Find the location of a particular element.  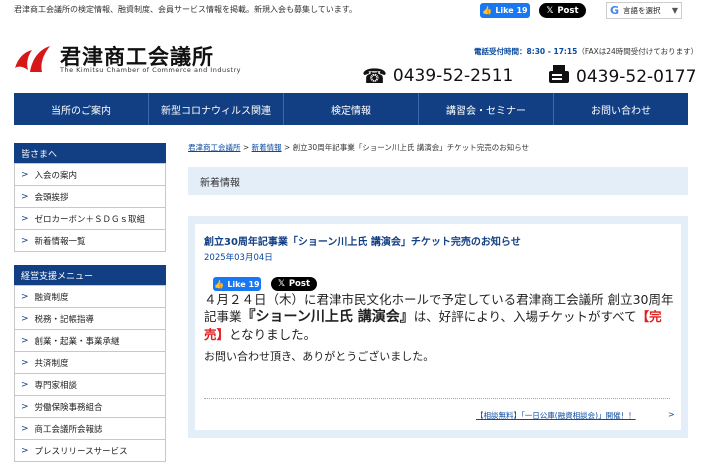

sidebar-item-press-release: > プレスリリースサービス is located at coordinates (90, 451).